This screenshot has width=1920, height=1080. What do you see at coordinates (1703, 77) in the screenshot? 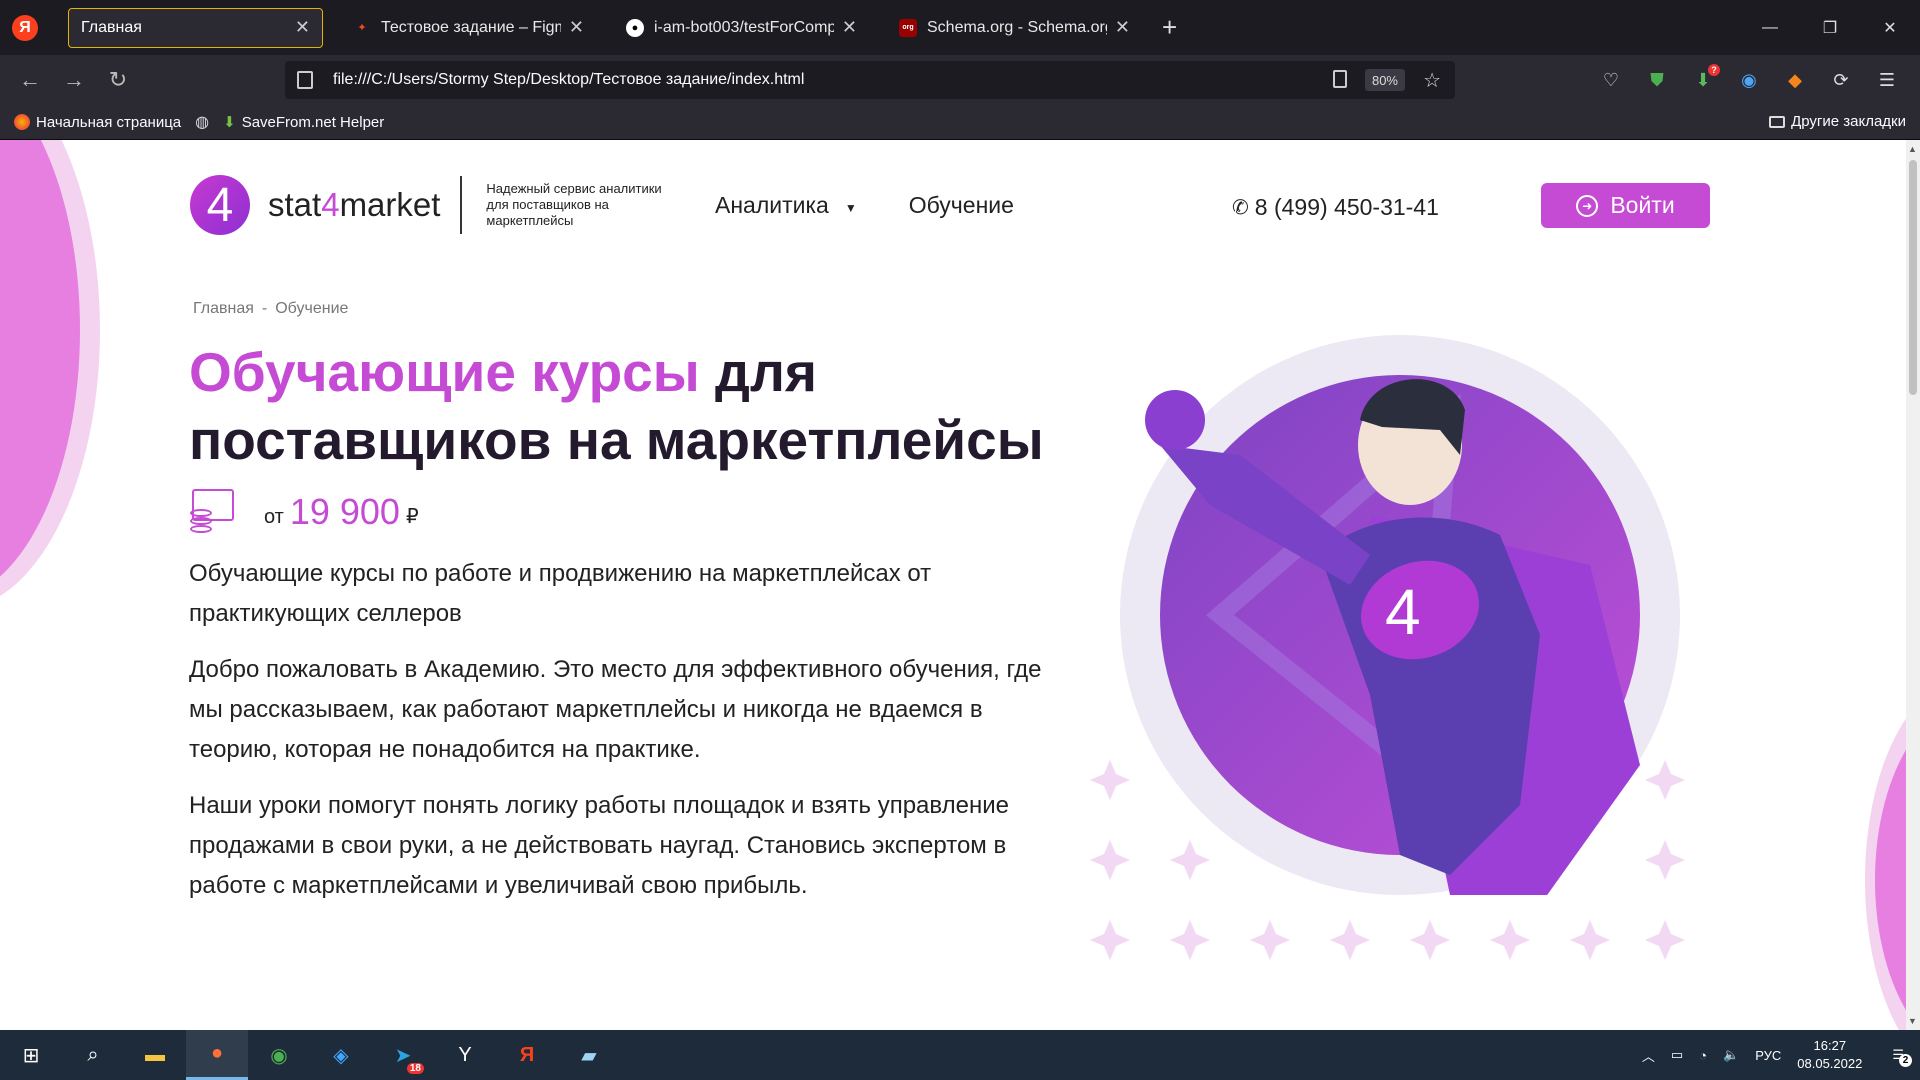
I see `download-extension-icon: ⬇?` at bounding box center [1703, 77].